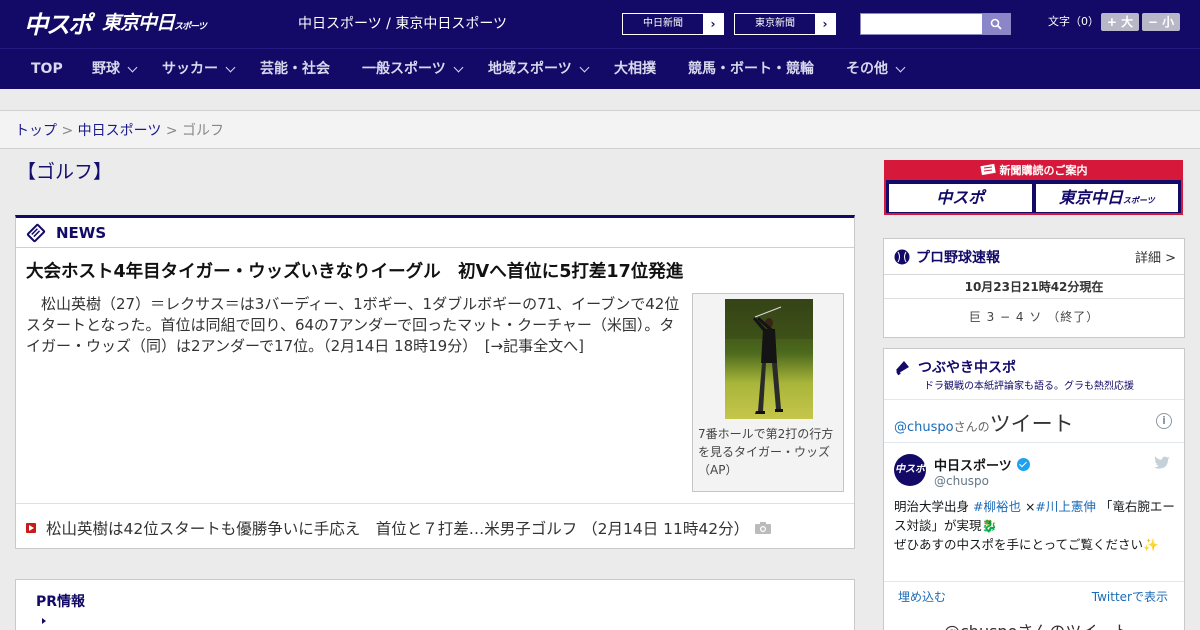 This screenshot has height=630, width=1200. I want to click on megaphone-icon, so click(902, 368).